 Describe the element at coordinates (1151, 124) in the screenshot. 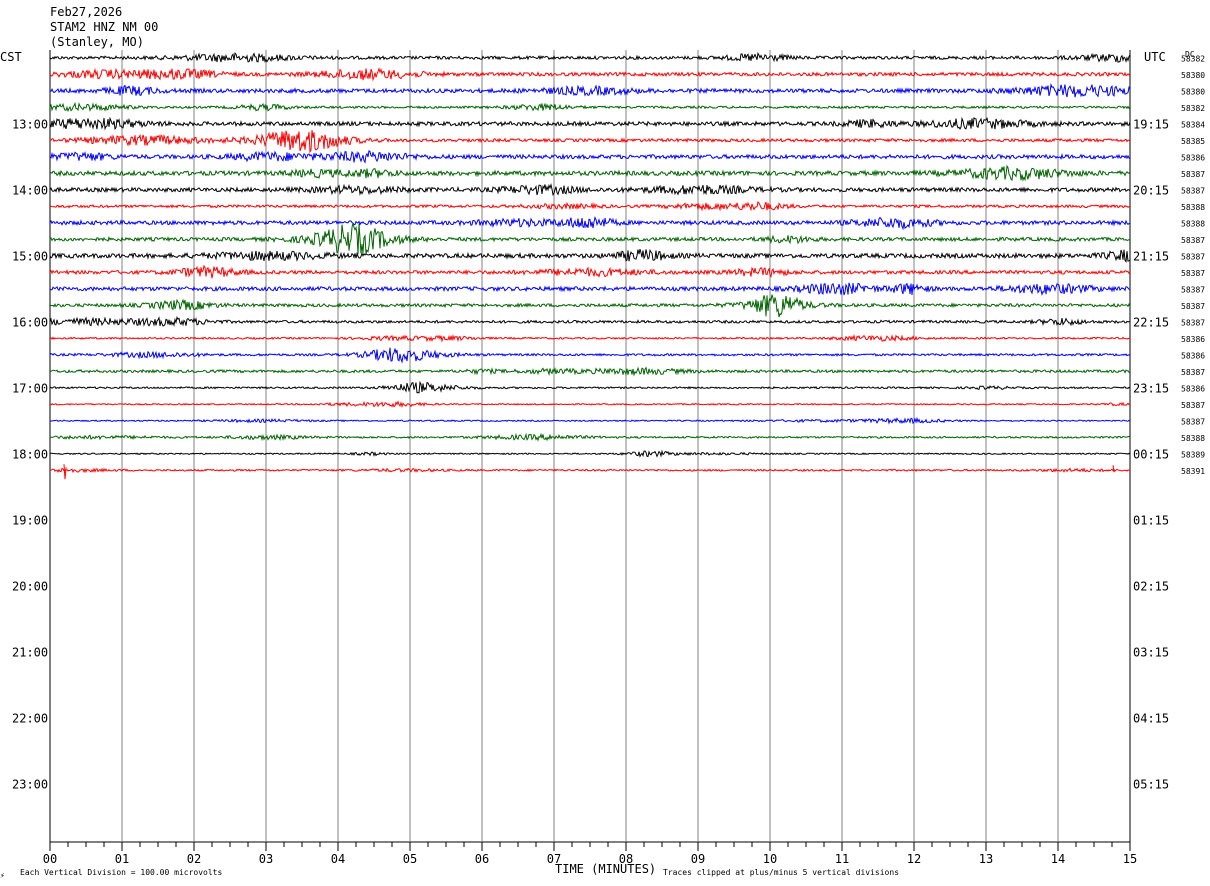

I see `hour-label-utc: 19:15` at that location.